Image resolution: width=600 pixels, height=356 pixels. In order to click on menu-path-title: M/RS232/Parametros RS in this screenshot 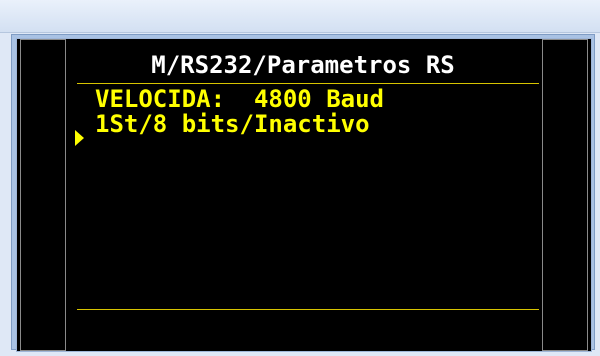, I will do `click(303, 65)`.